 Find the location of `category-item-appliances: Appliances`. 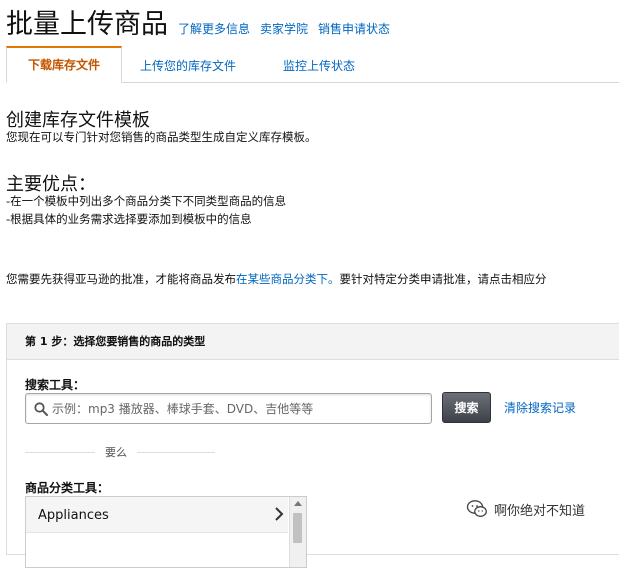

category-item-appliances: Appliances is located at coordinates (157, 515).